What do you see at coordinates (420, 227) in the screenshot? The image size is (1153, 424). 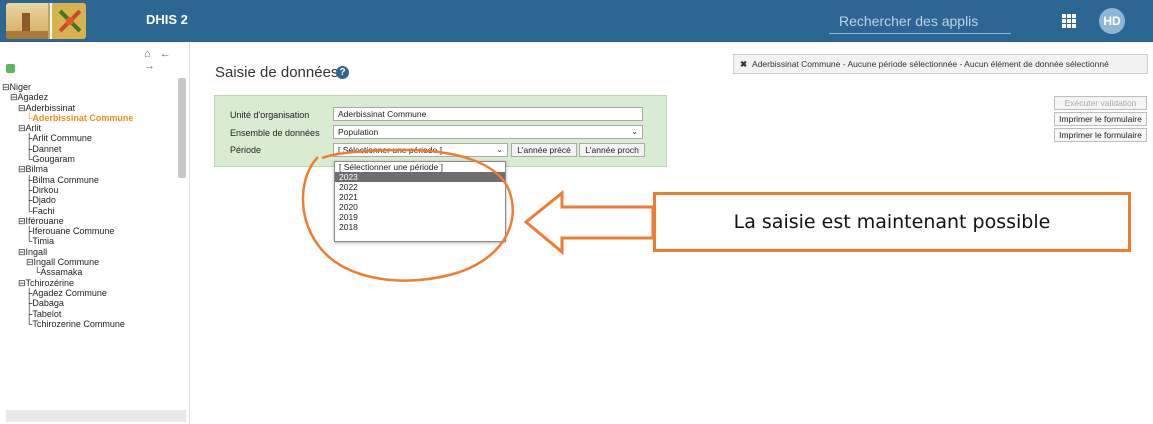 I see `period-option: 2018` at bounding box center [420, 227].